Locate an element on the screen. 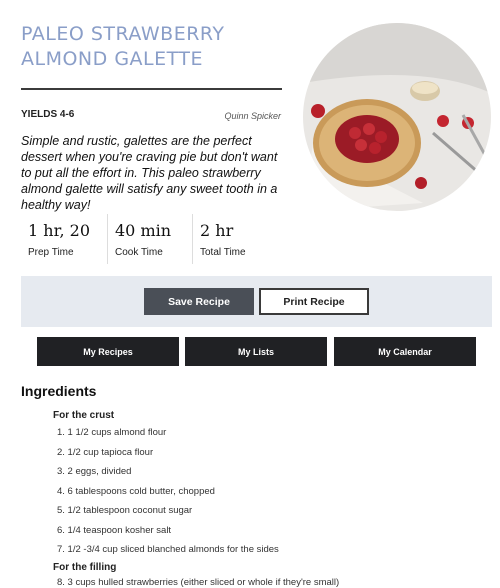  recipe-photo is located at coordinates (397, 117).